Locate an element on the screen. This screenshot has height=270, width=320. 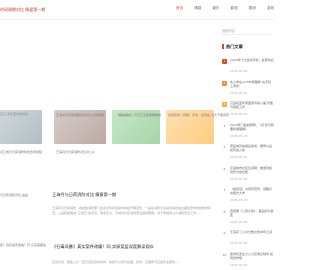
heading-accent is located at coordinates (223, 46).